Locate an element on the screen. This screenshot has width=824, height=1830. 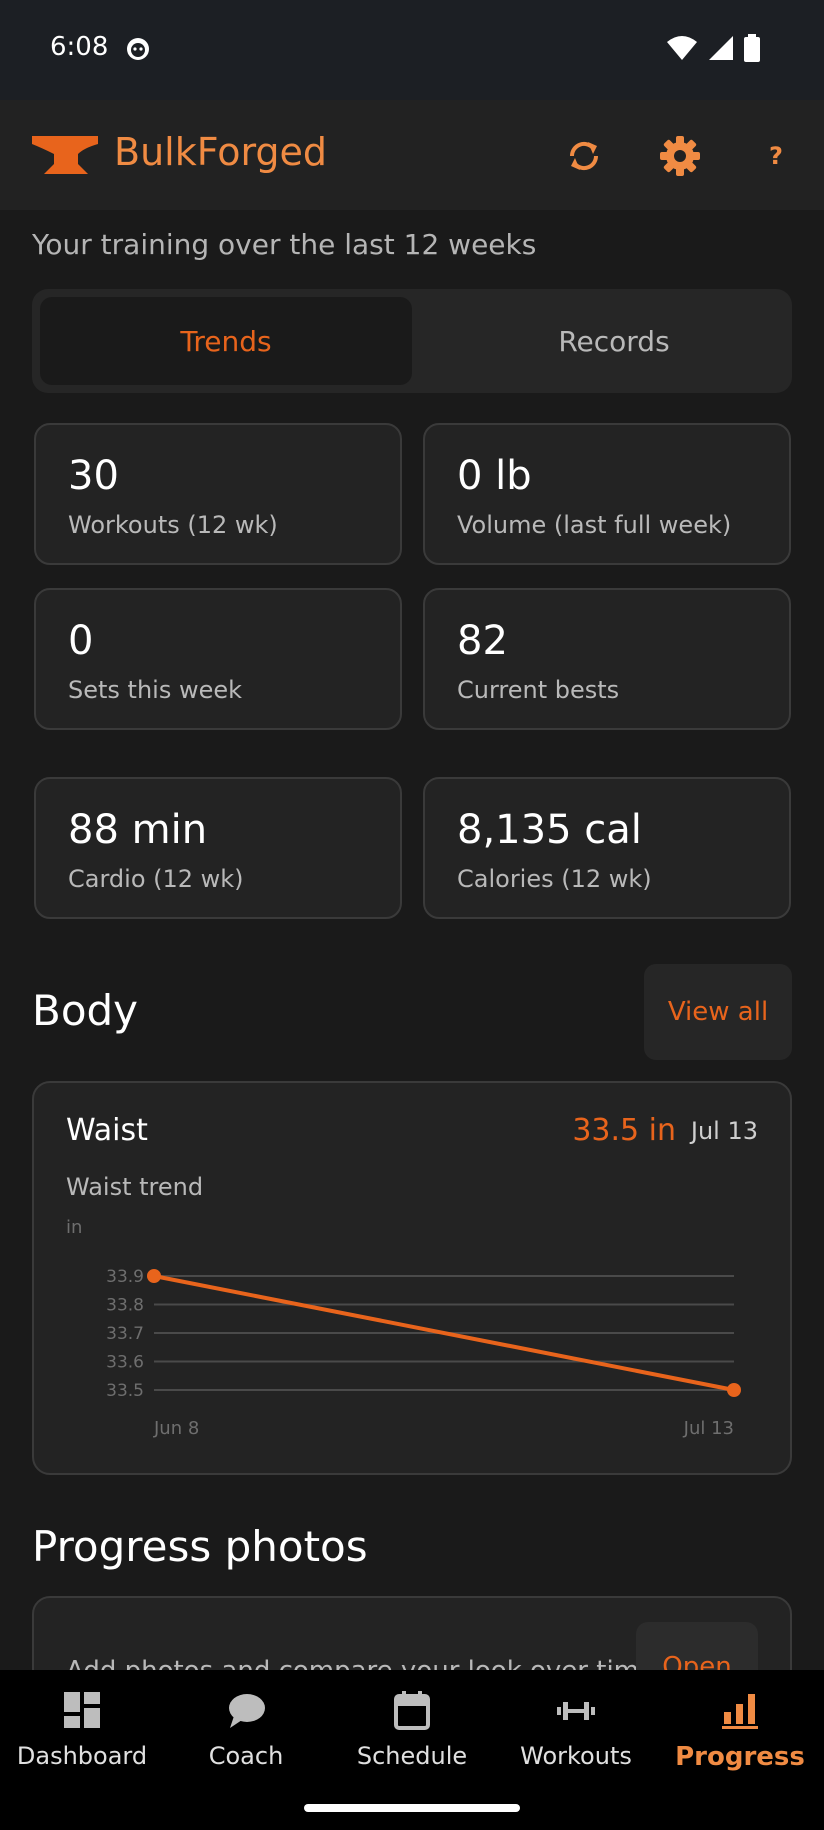
stat-card-cardio: 88 min Cardio (12 wk) is located at coordinates (218, 848).